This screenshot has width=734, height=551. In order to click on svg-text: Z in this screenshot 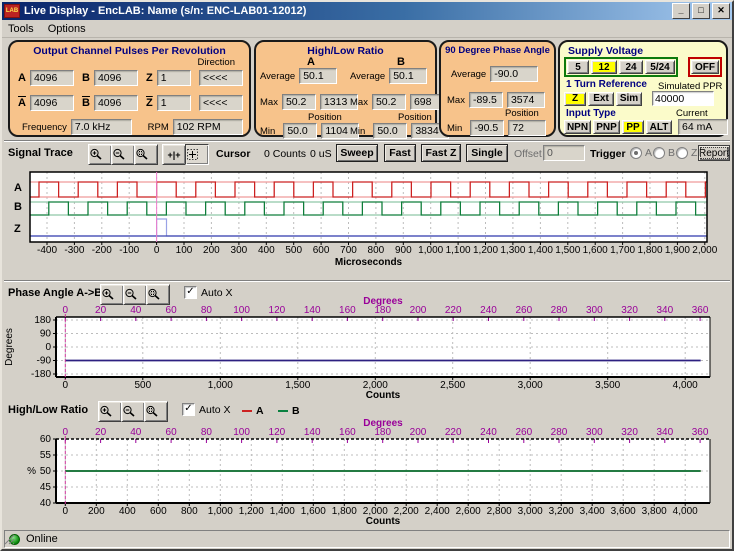, I will do `click(17, 229)`.